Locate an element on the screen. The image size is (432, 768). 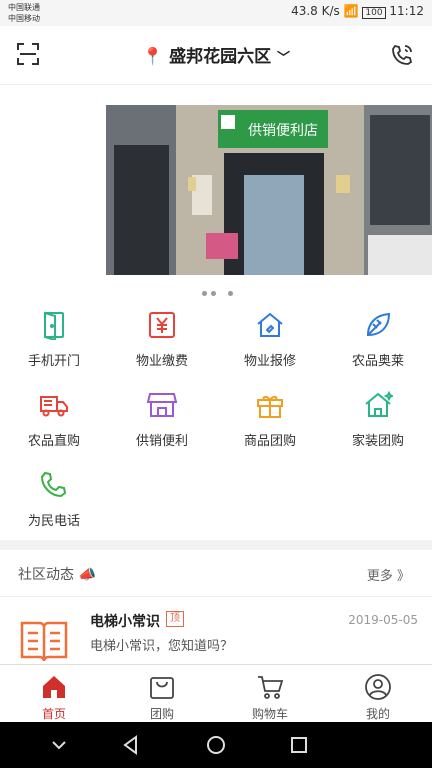
location-selector: 📍 盛邦花园六区 ﹀ is located at coordinates (216, 54).